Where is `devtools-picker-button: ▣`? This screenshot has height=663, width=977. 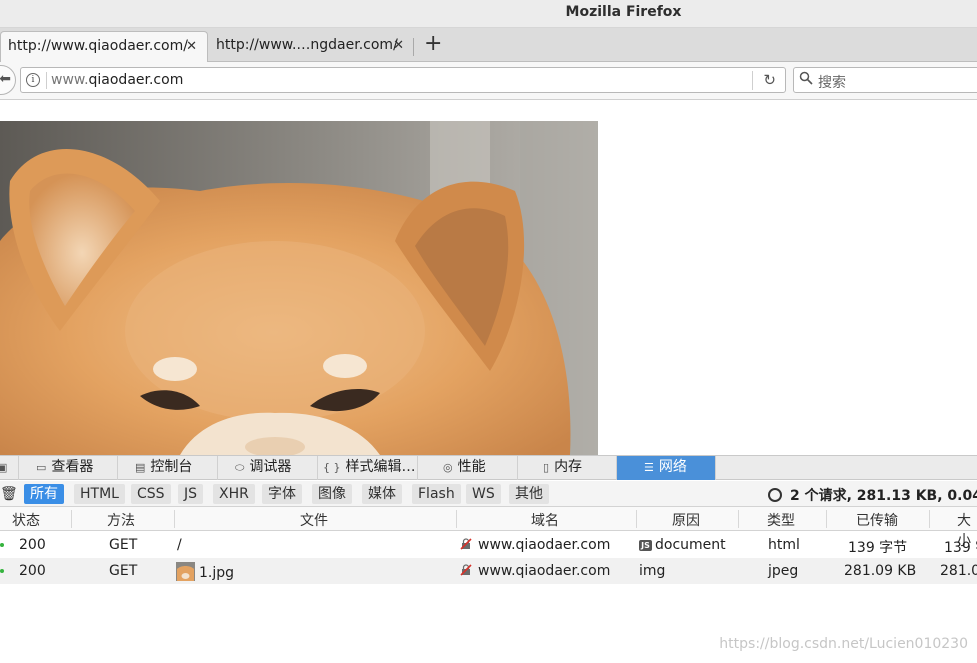 devtools-picker-button: ▣ is located at coordinates (9, 468).